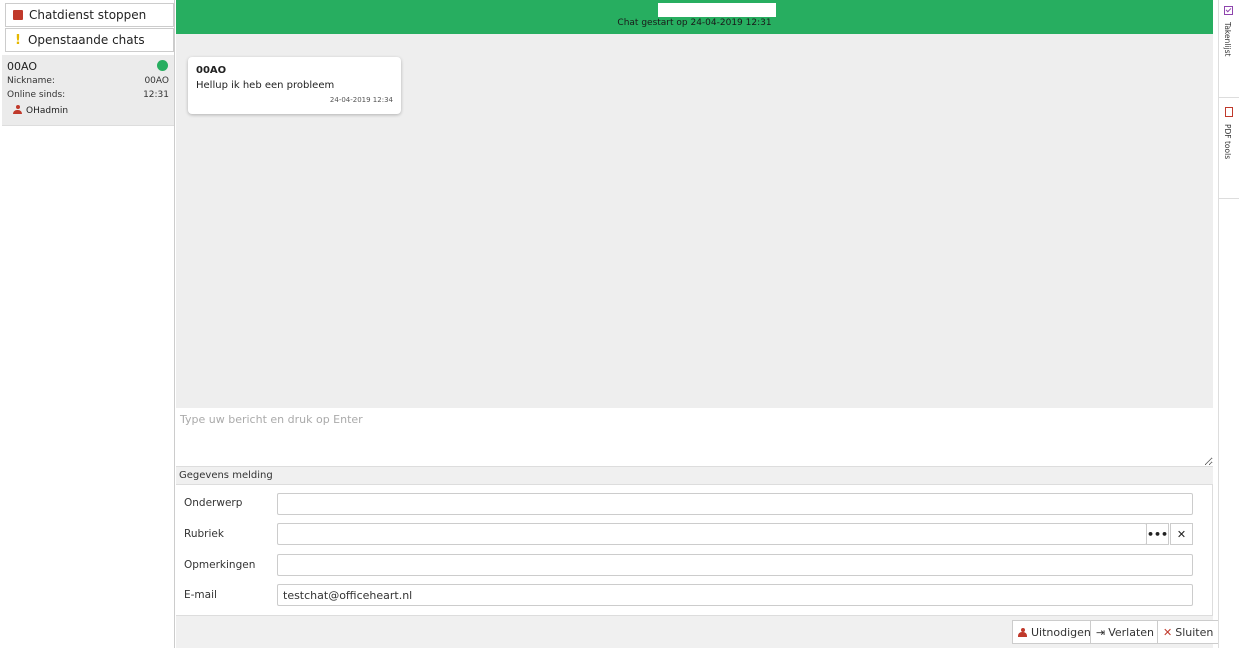 Image resolution: width=1239 pixels, height=648 pixels. I want to click on nickname-value: 00AO, so click(156, 81).